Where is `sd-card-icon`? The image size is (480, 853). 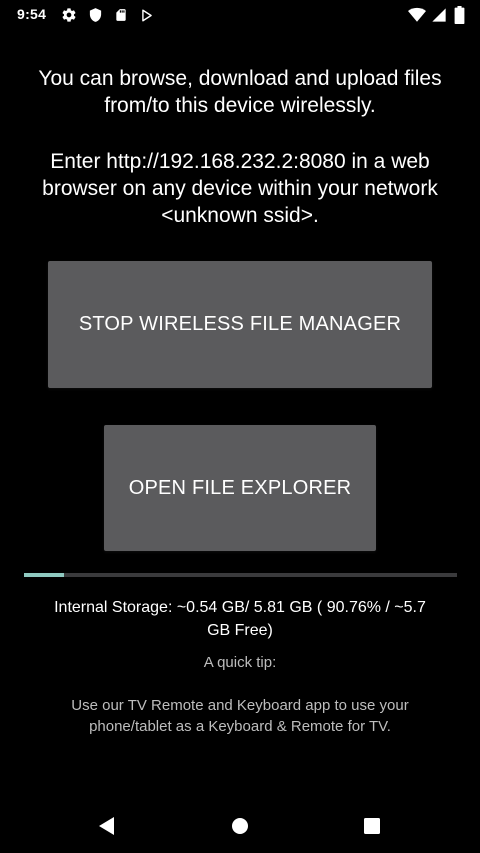
sd-card-icon is located at coordinates (121, 15).